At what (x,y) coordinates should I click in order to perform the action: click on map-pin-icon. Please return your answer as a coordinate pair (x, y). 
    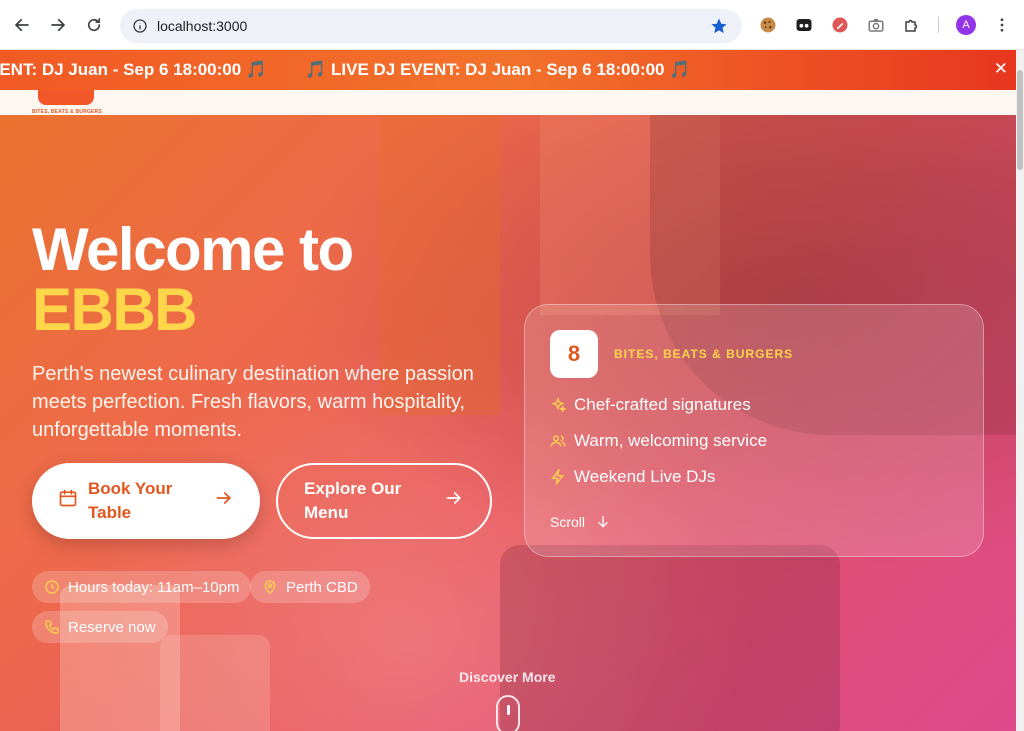
    Looking at the image, I should click on (270, 587).